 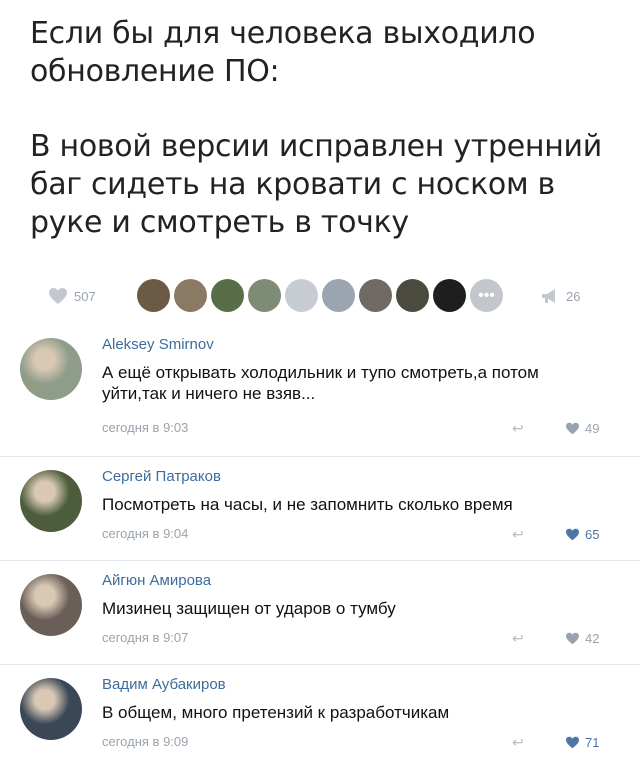 What do you see at coordinates (72, 296) in the screenshot?
I see `post-like-button: 507` at bounding box center [72, 296].